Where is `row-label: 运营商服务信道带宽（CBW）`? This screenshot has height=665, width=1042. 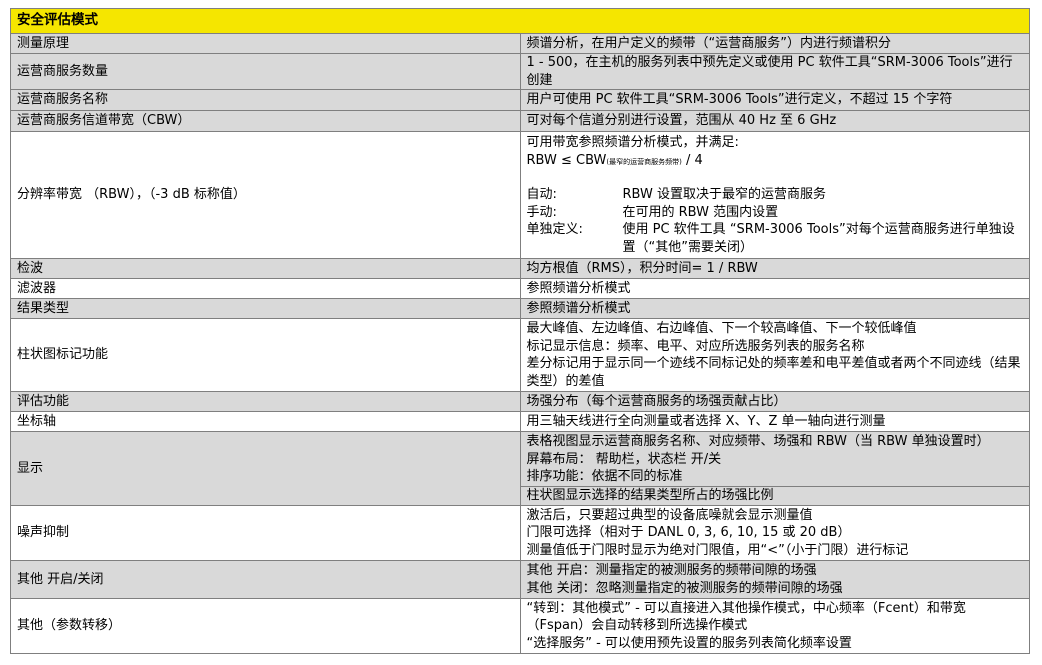 row-label: 运营商服务信道带宽（CBW） is located at coordinates (265, 121).